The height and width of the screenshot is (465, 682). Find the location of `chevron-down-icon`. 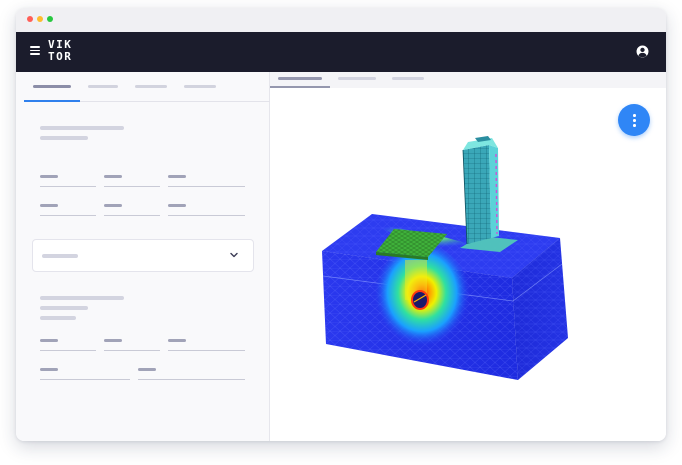

chevron-down-icon is located at coordinates (234, 255).